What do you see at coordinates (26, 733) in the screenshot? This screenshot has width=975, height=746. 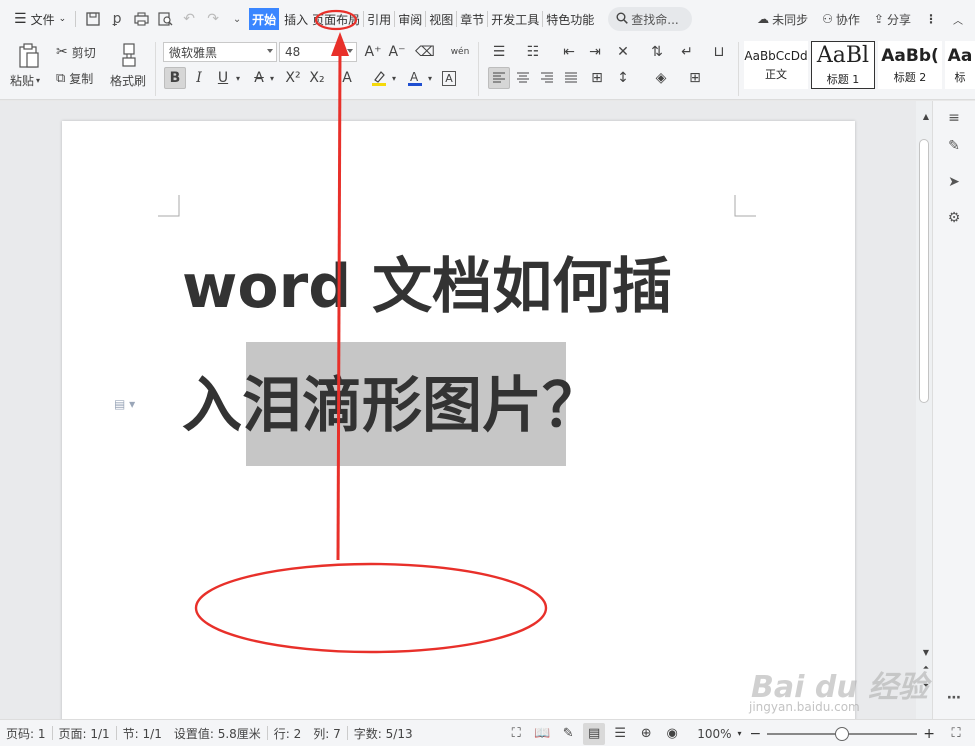 I see `status-page-number: 页码: 1` at bounding box center [26, 733].